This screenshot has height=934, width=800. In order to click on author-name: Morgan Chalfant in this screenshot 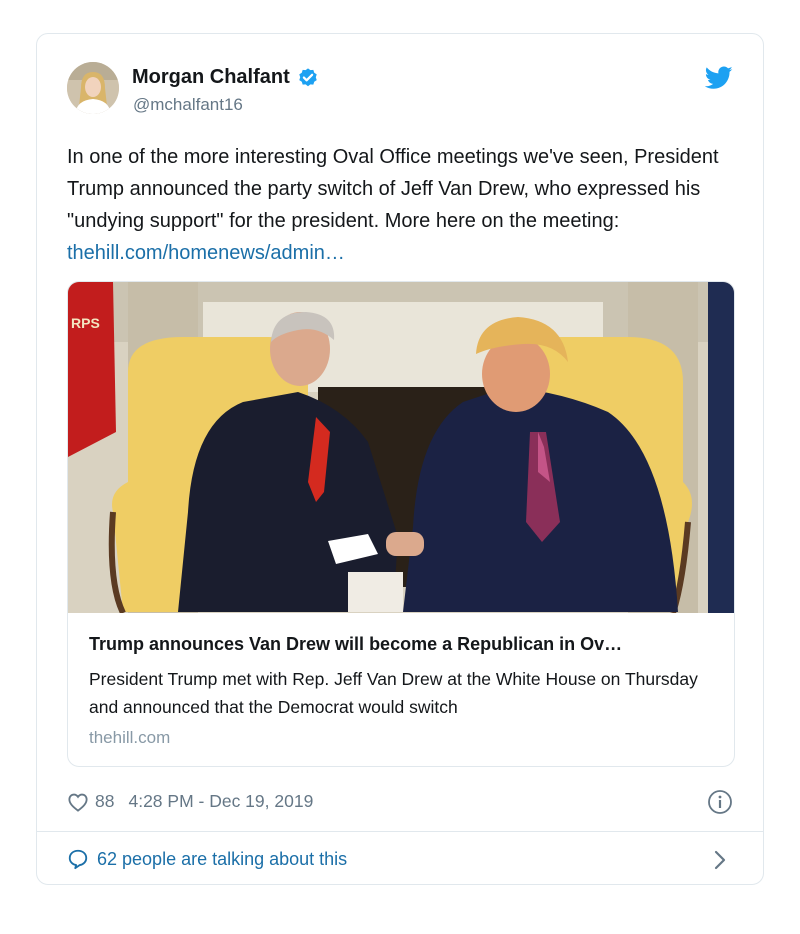, I will do `click(211, 77)`.